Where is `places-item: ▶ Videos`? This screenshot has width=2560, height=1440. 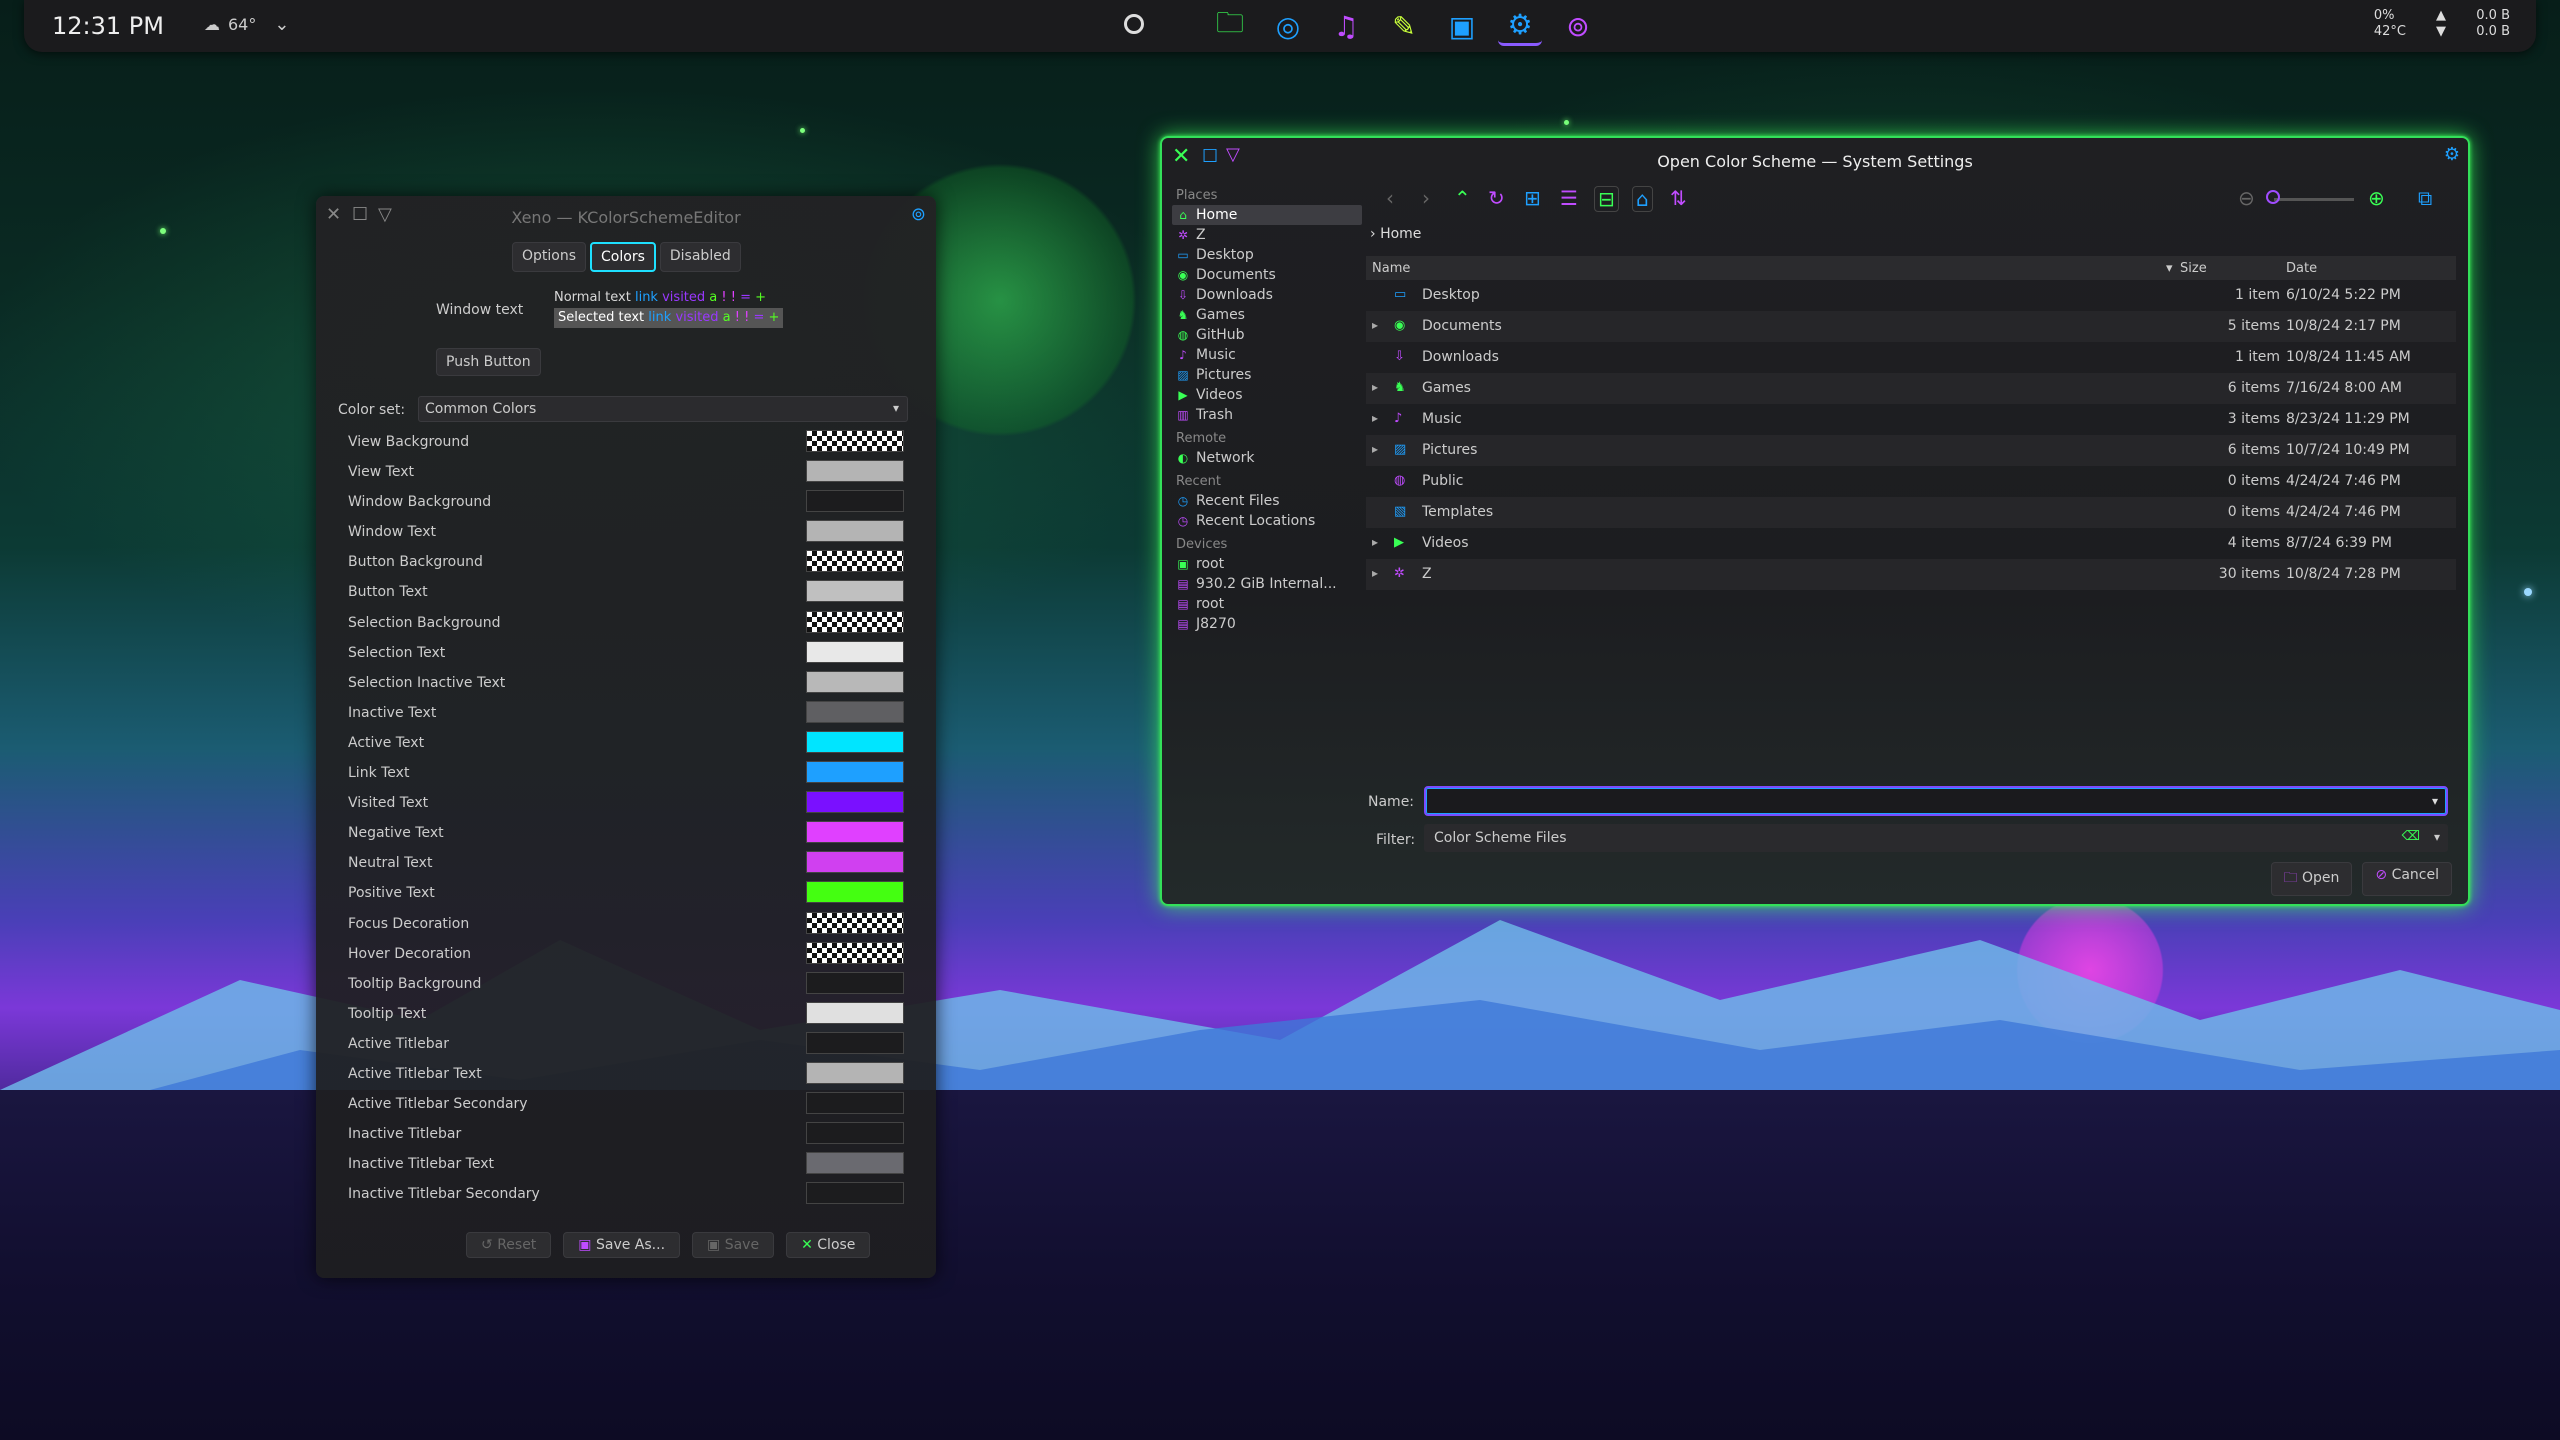
places-item: ▶ Videos is located at coordinates (1267, 395).